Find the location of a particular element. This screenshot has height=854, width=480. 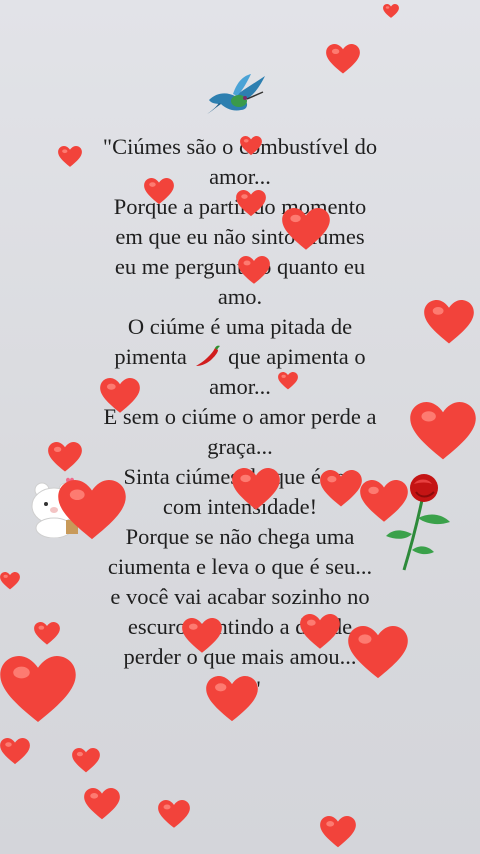

quote-line: em que eu não sinto ciúmes is located at coordinates (240, 236).